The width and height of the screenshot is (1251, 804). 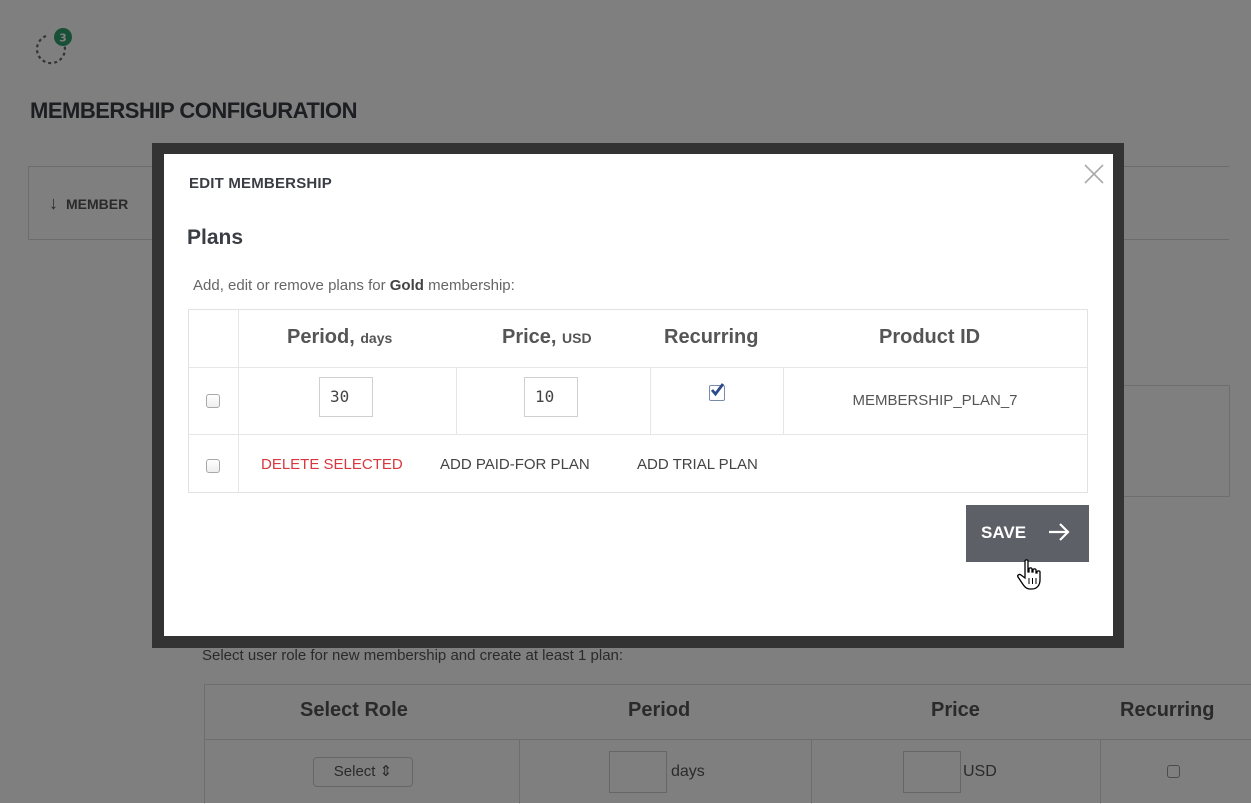 I want to click on save-button: SAVE, so click(x=1027, y=533).